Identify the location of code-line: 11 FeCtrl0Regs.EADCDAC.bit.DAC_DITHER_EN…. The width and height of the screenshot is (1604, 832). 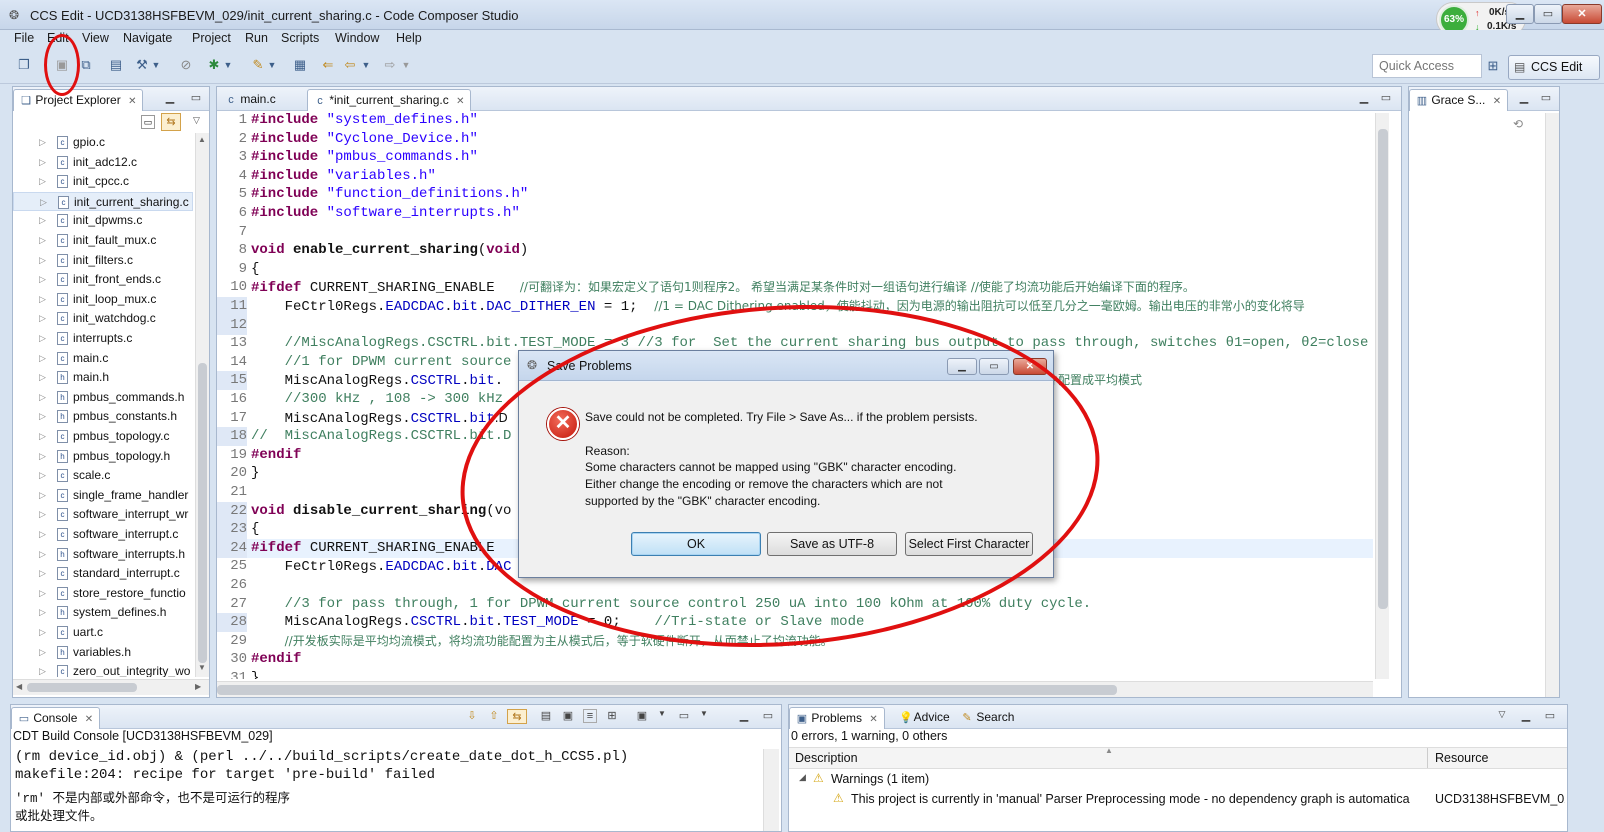
(795, 306).